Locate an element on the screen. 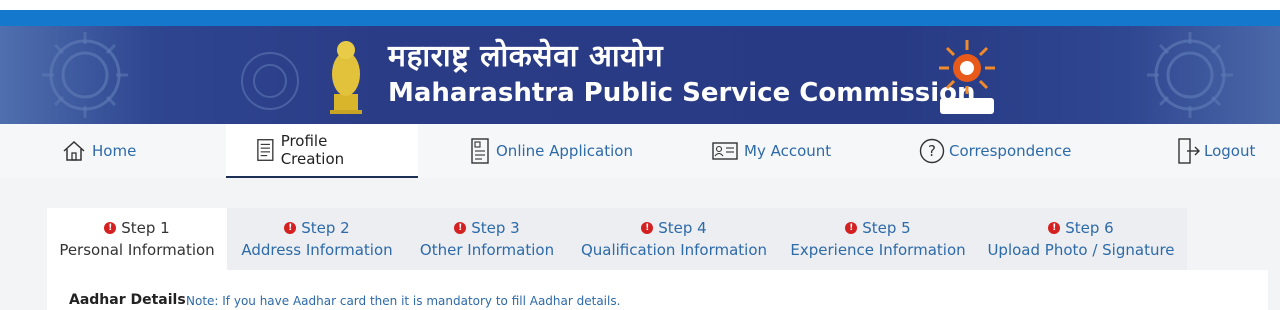  question-icon: ? is located at coordinates (932, 151).